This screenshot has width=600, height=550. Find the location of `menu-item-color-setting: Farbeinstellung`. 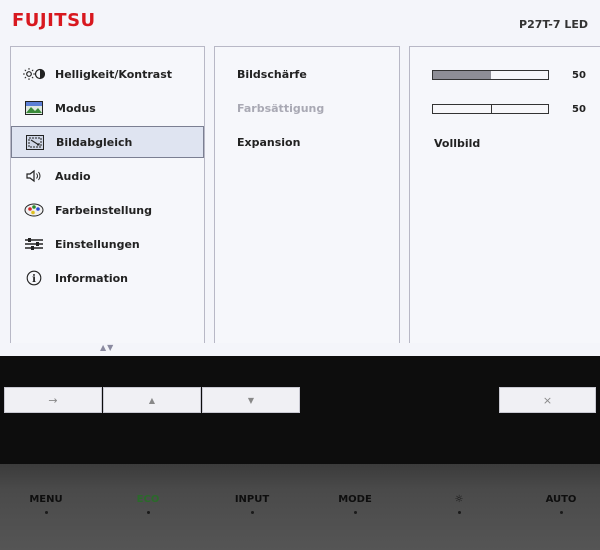

menu-item-color-setting: Farbeinstellung is located at coordinates (107, 210).